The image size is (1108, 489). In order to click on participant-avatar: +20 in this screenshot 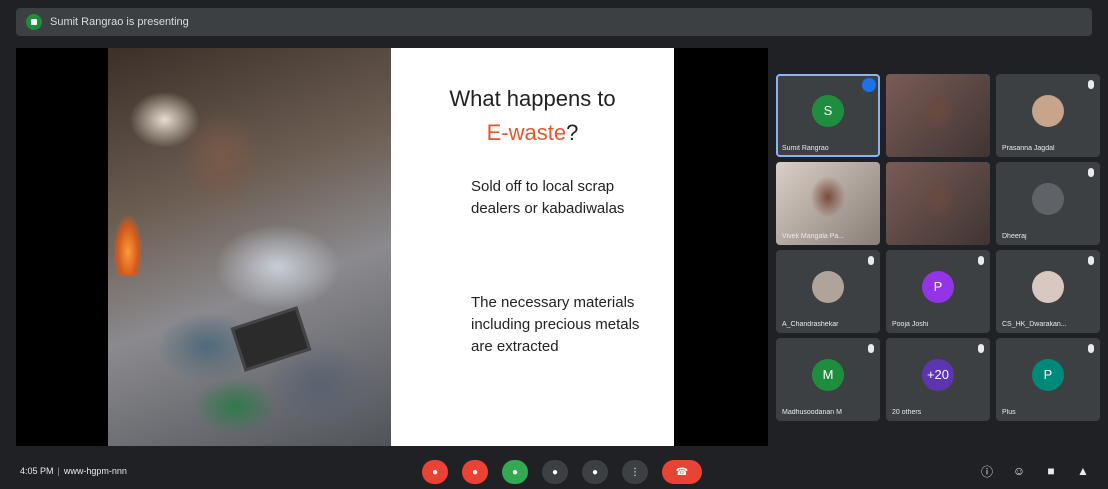, I will do `click(938, 374)`.